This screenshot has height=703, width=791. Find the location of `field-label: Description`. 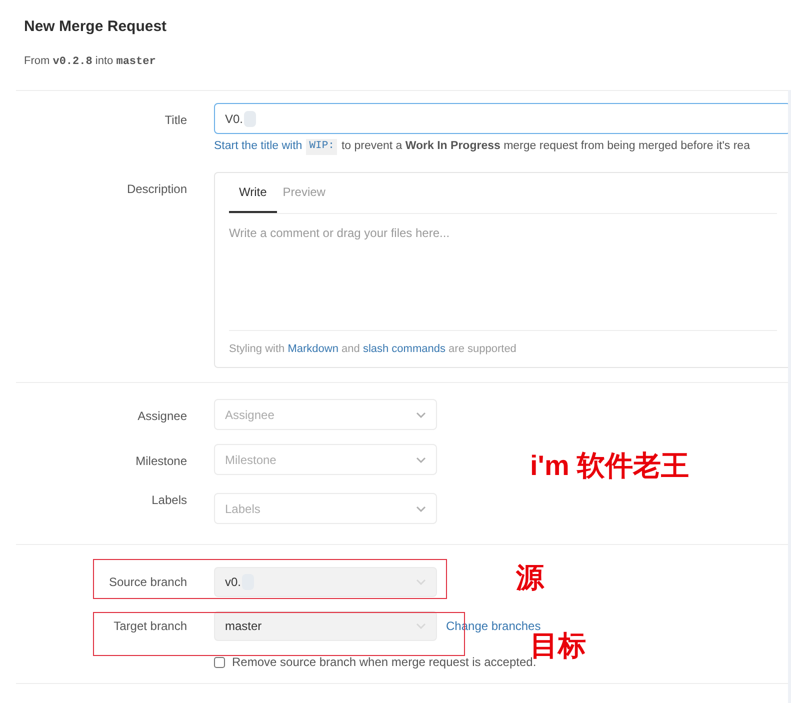

field-label: Description is located at coordinates (156, 189).